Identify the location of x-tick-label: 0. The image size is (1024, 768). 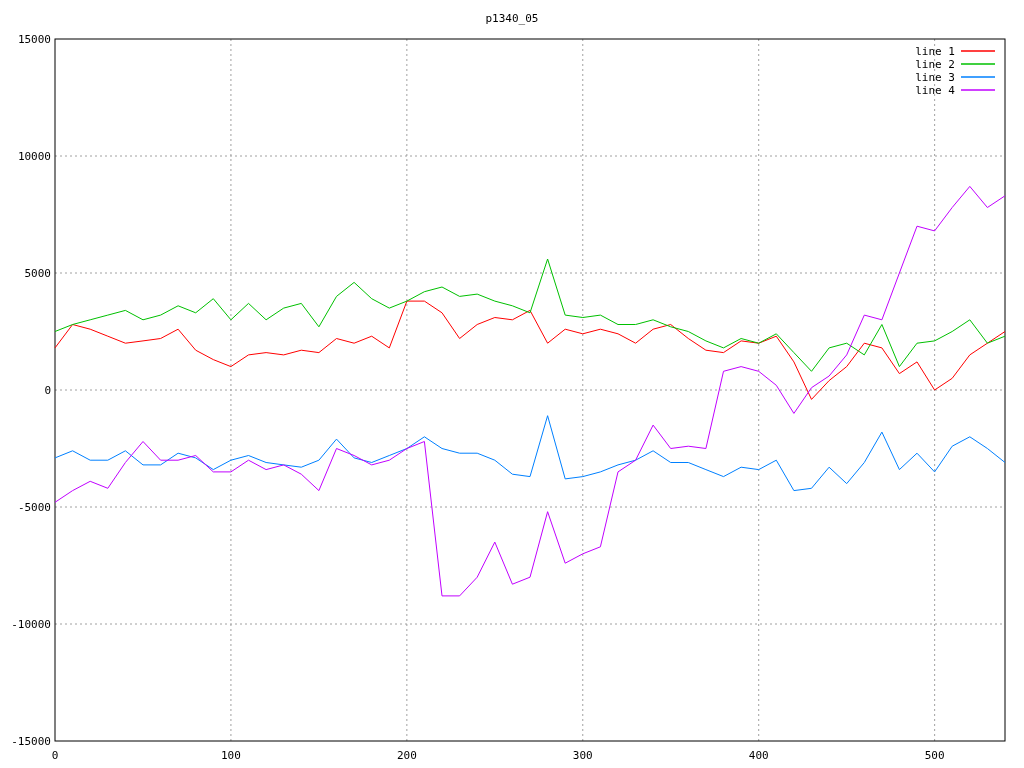
(55, 755).